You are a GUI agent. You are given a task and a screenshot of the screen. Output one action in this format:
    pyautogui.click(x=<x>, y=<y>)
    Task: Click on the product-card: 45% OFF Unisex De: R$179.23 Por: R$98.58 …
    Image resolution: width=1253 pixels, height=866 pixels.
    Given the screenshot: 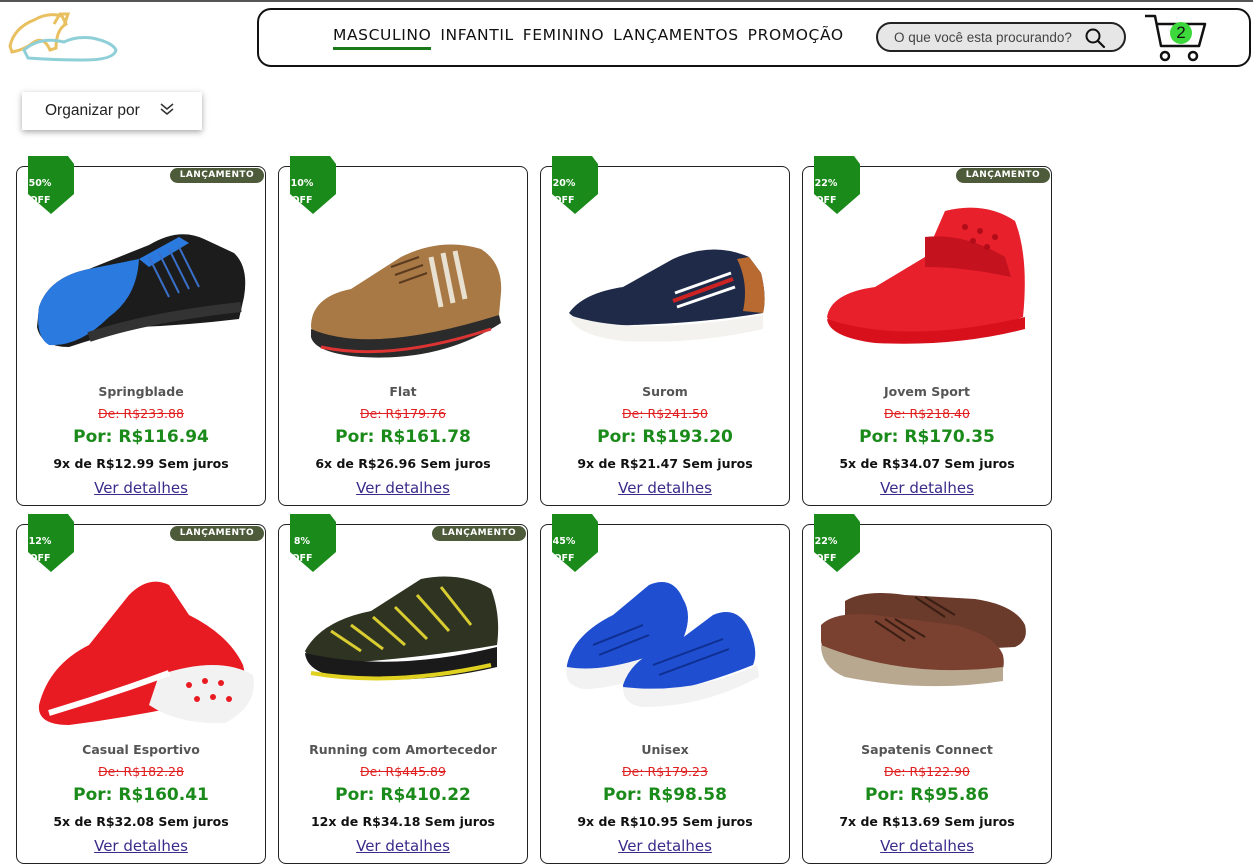 What is the action you would take?
    pyautogui.click(x=665, y=689)
    